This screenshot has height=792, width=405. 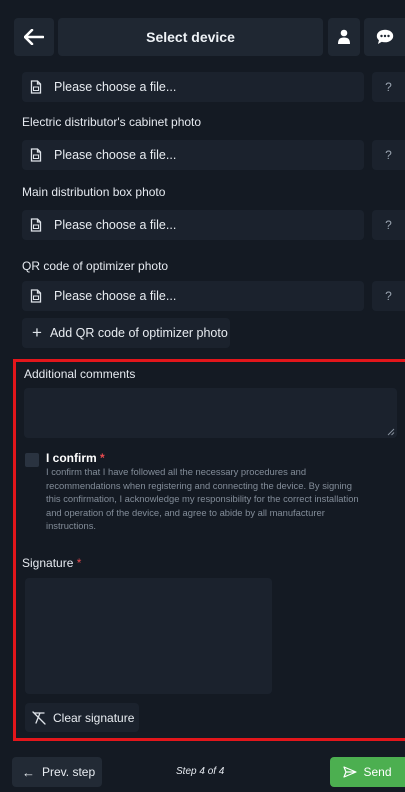 I want to click on clear-signature-button: Clear signature, so click(x=82, y=717).